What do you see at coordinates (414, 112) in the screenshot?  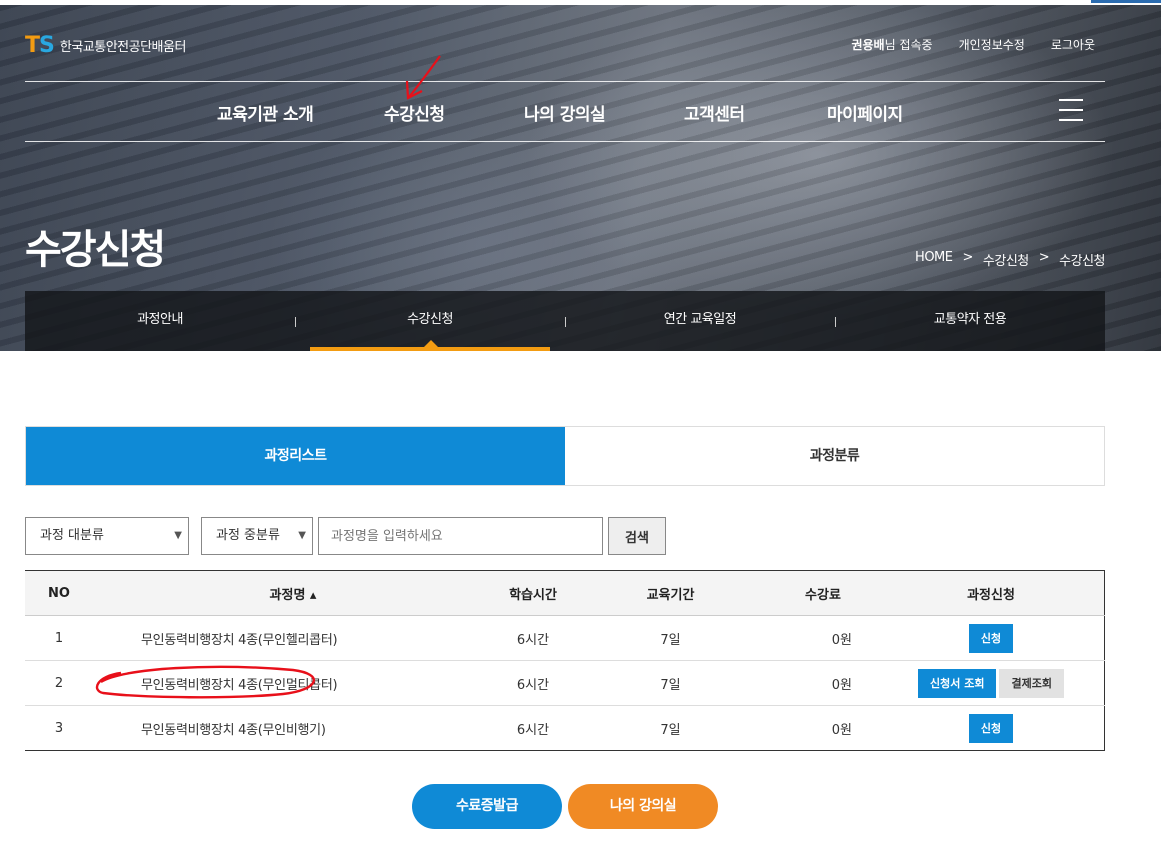 I see `nav-item-enroll: 수강신청` at bounding box center [414, 112].